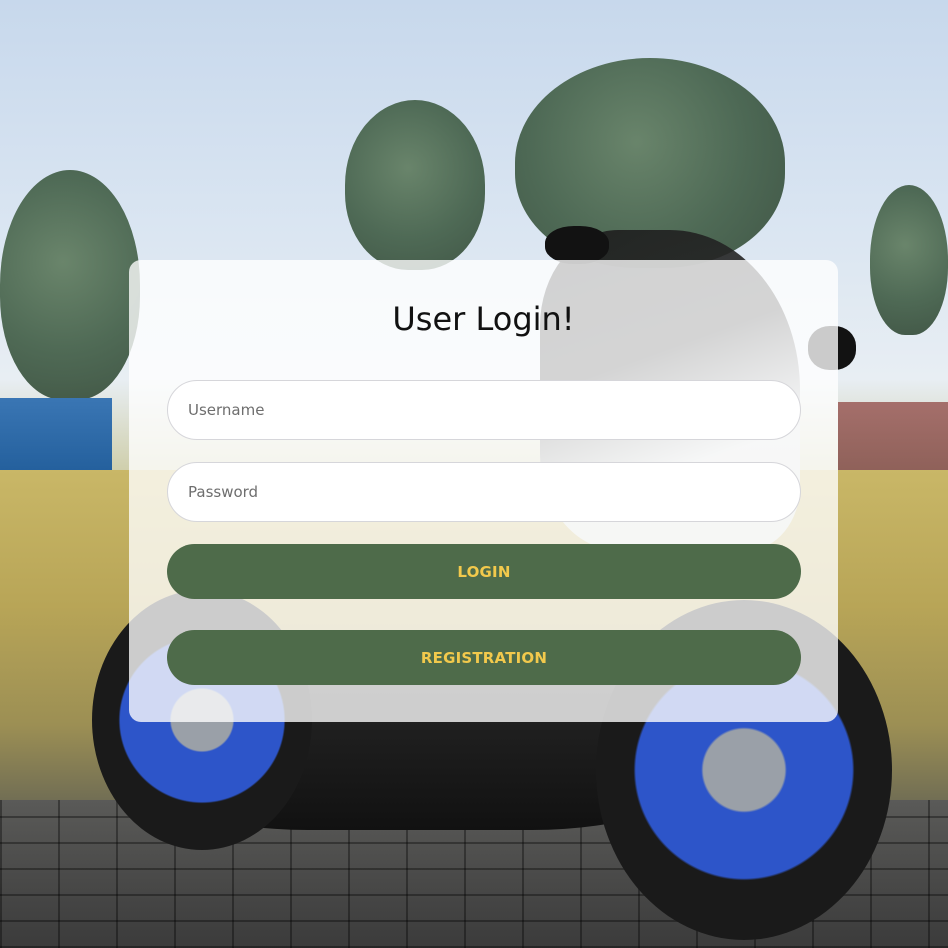  I want to click on tree-left, so click(70, 285).